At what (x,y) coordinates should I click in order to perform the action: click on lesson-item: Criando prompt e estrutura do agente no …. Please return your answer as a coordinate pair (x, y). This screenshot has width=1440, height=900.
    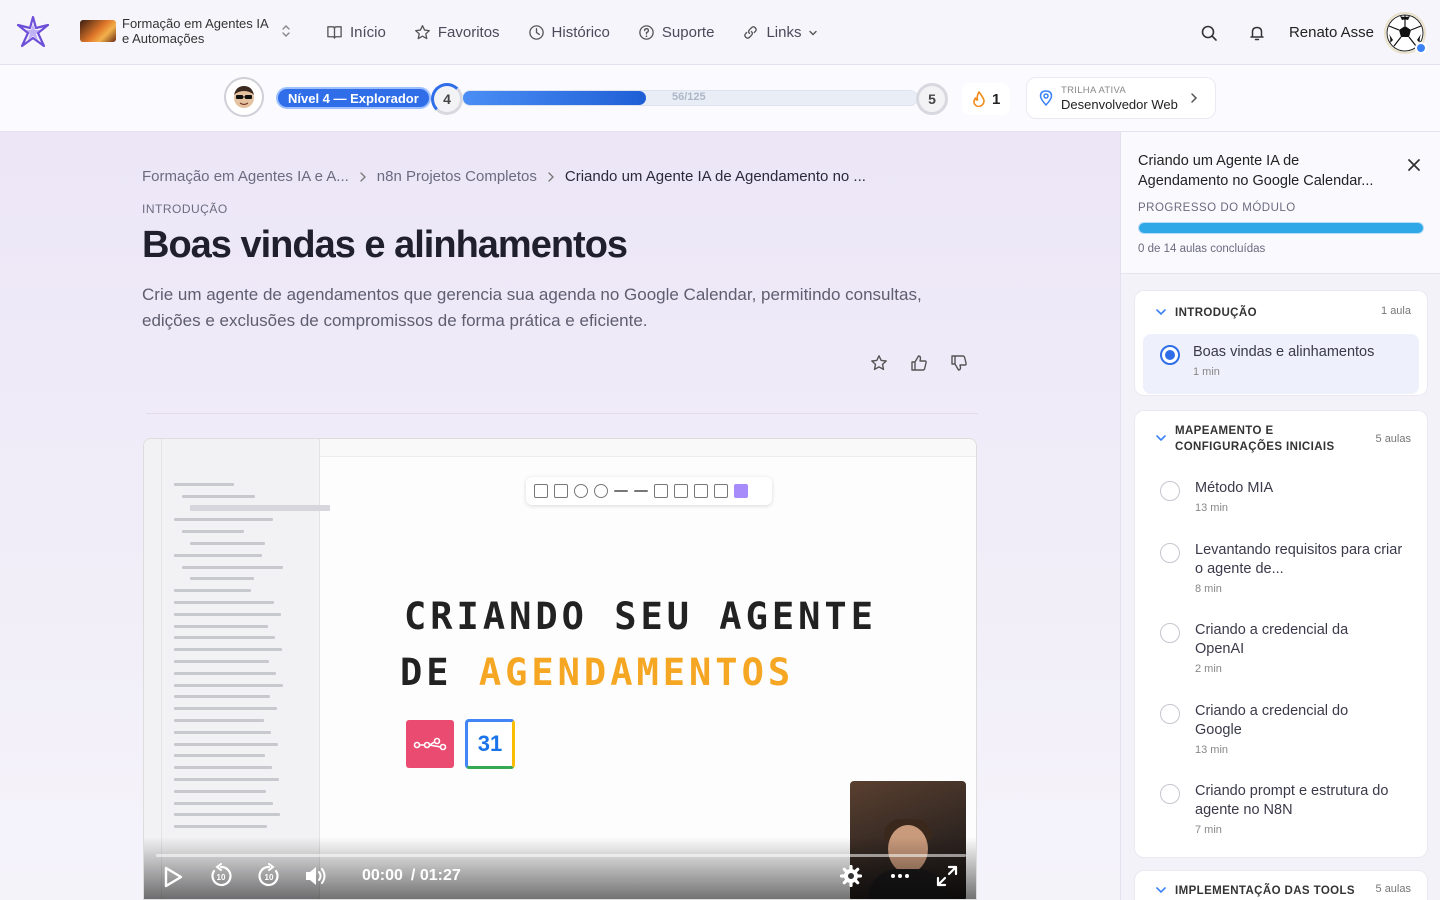
    Looking at the image, I should click on (1278, 809).